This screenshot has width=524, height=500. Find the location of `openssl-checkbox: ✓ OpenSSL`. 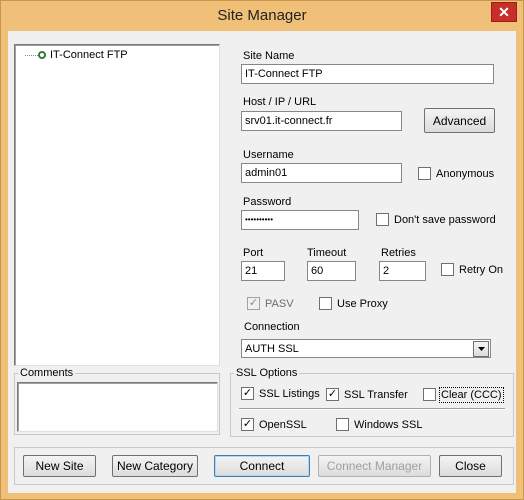

openssl-checkbox: ✓ OpenSSL is located at coordinates (274, 424).